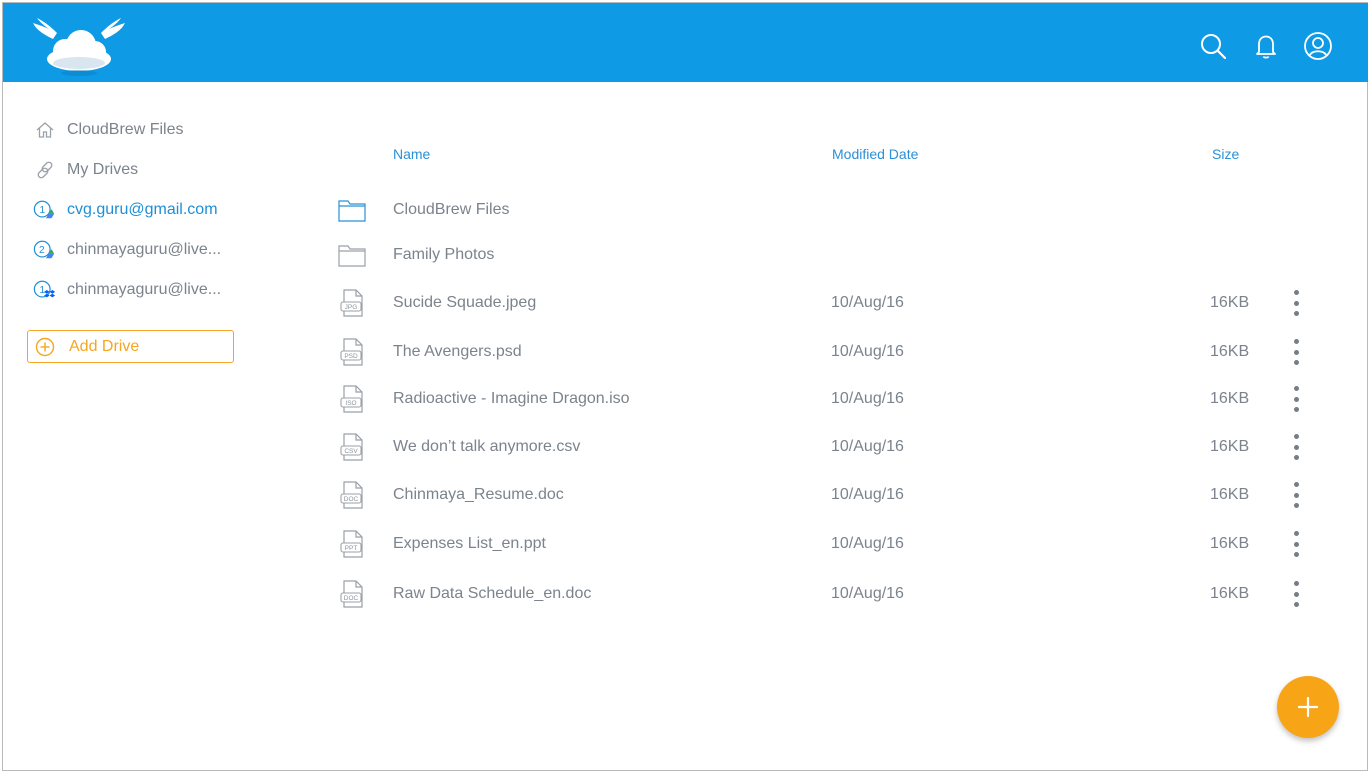  I want to click on file-name: CloudBrew Files, so click(451, 209).